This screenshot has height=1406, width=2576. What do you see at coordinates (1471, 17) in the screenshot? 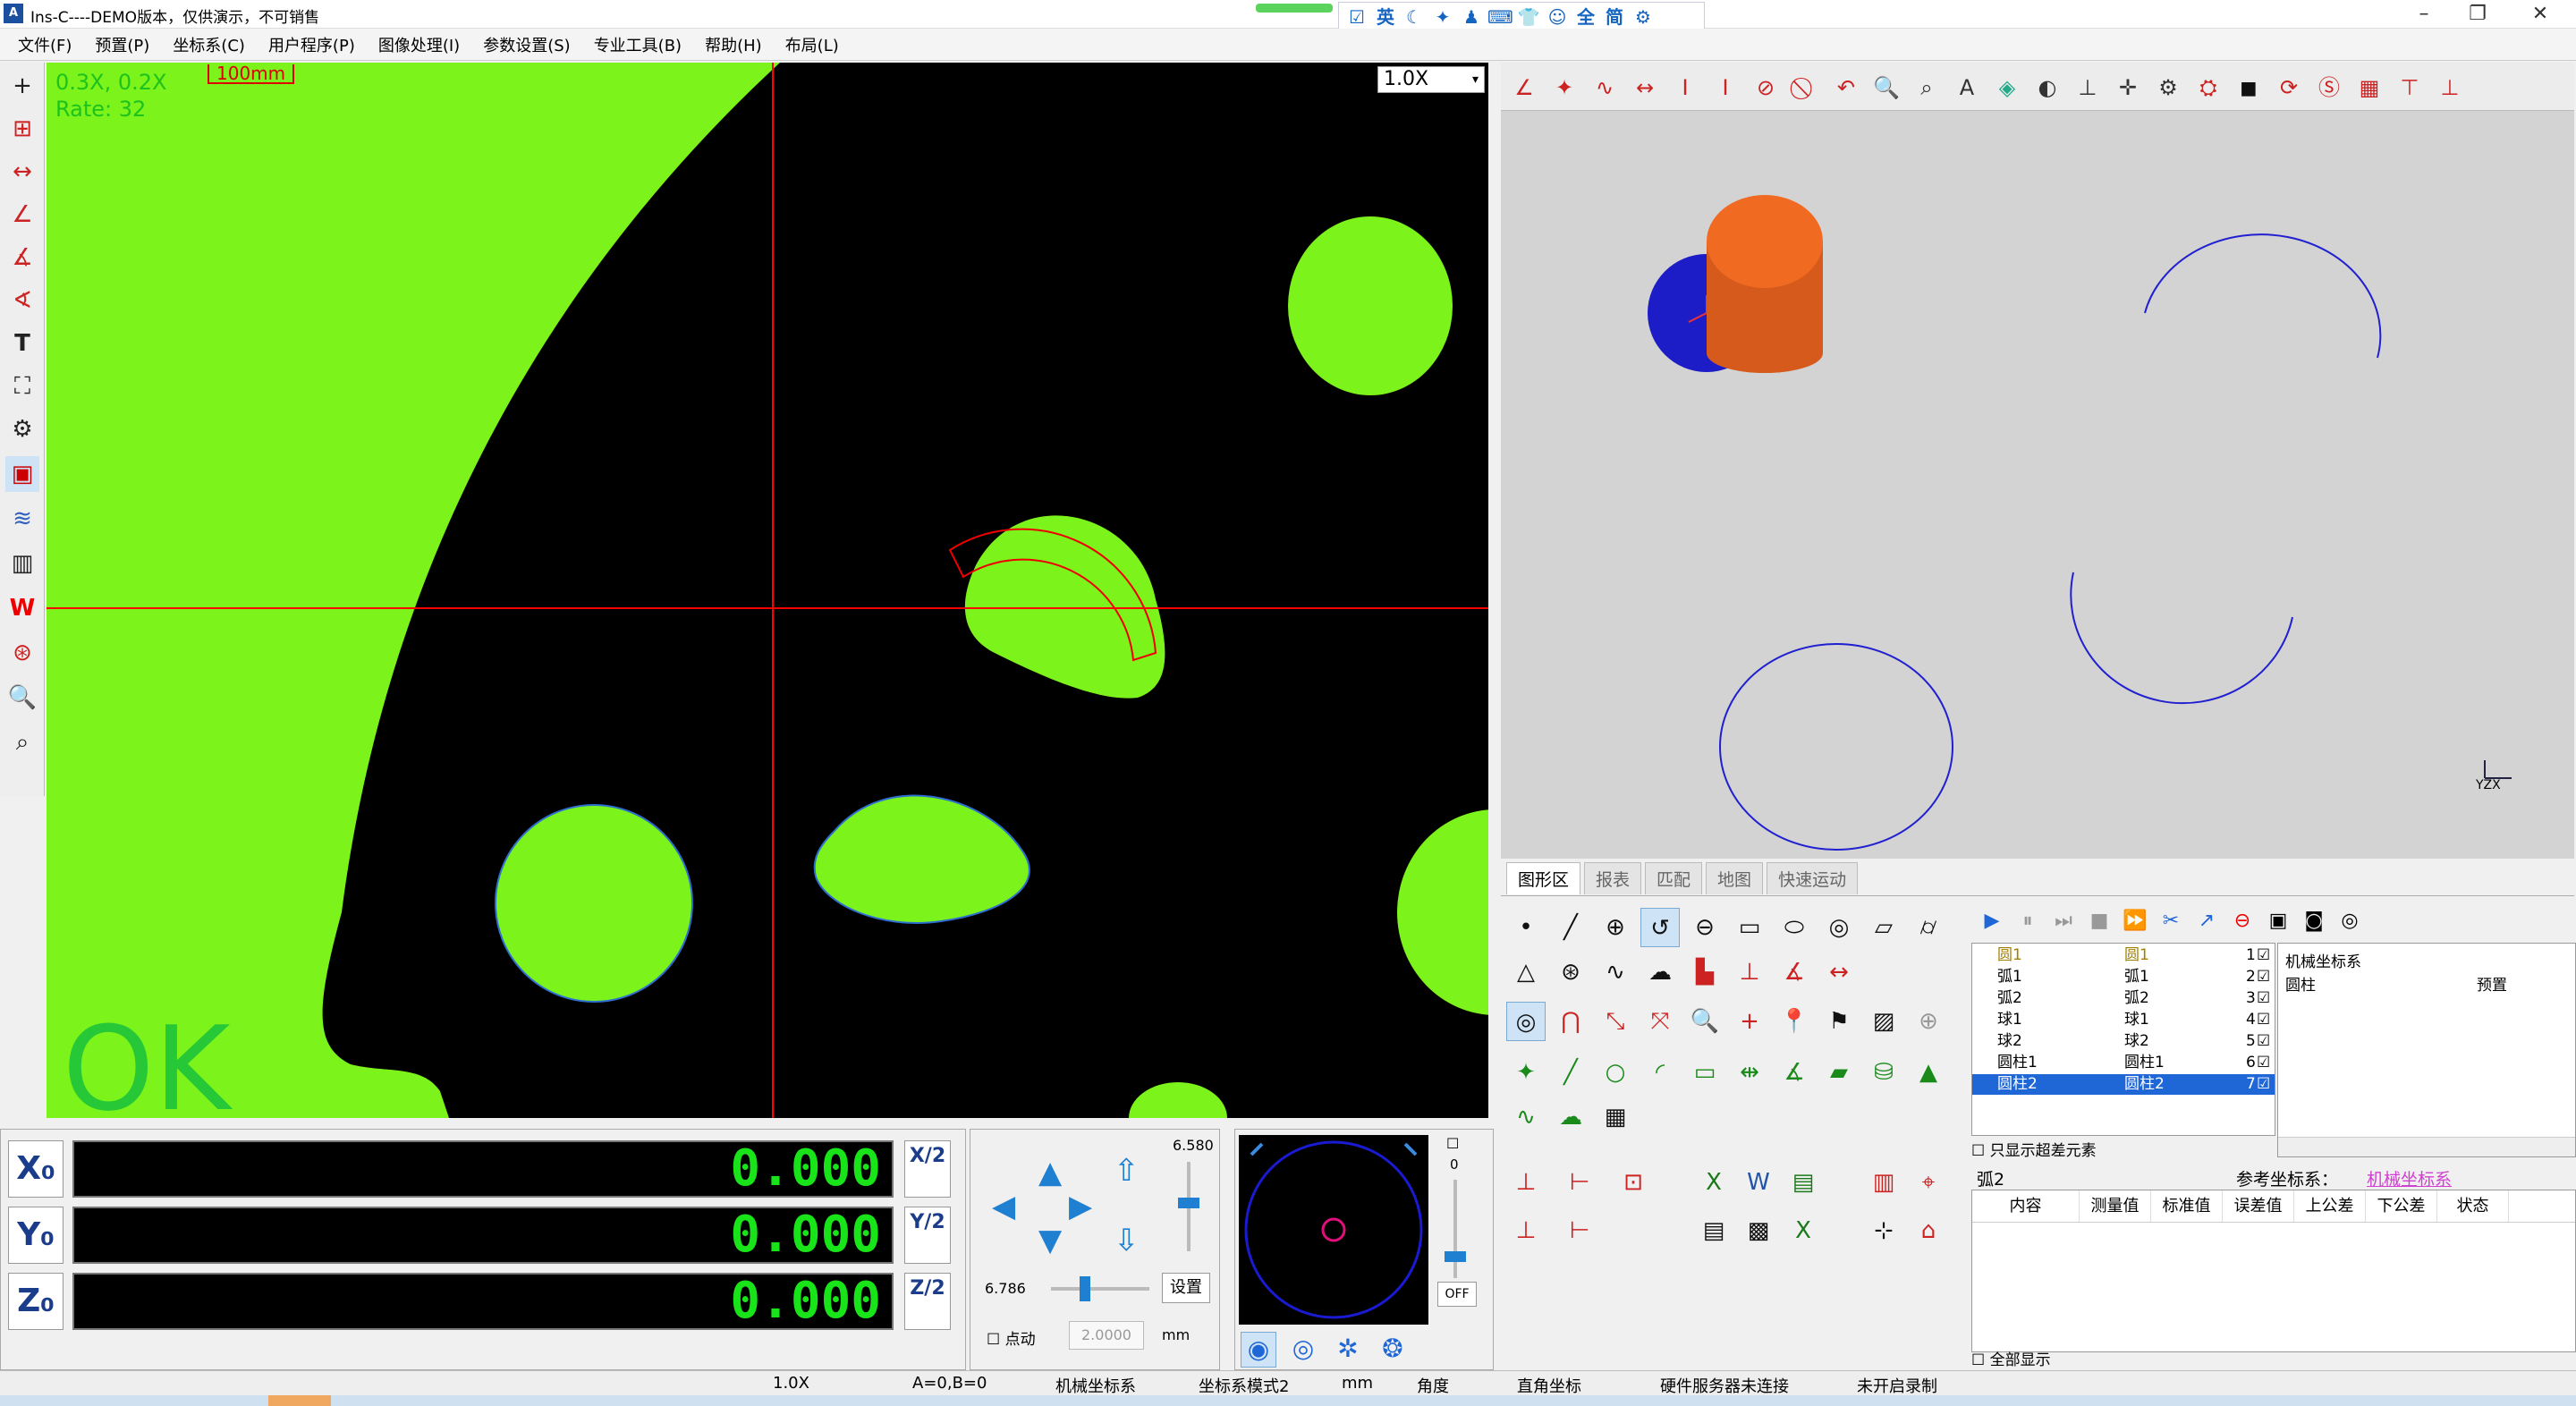
I see `ime-user-icon: ♟` at bounding box center [1471, 17].